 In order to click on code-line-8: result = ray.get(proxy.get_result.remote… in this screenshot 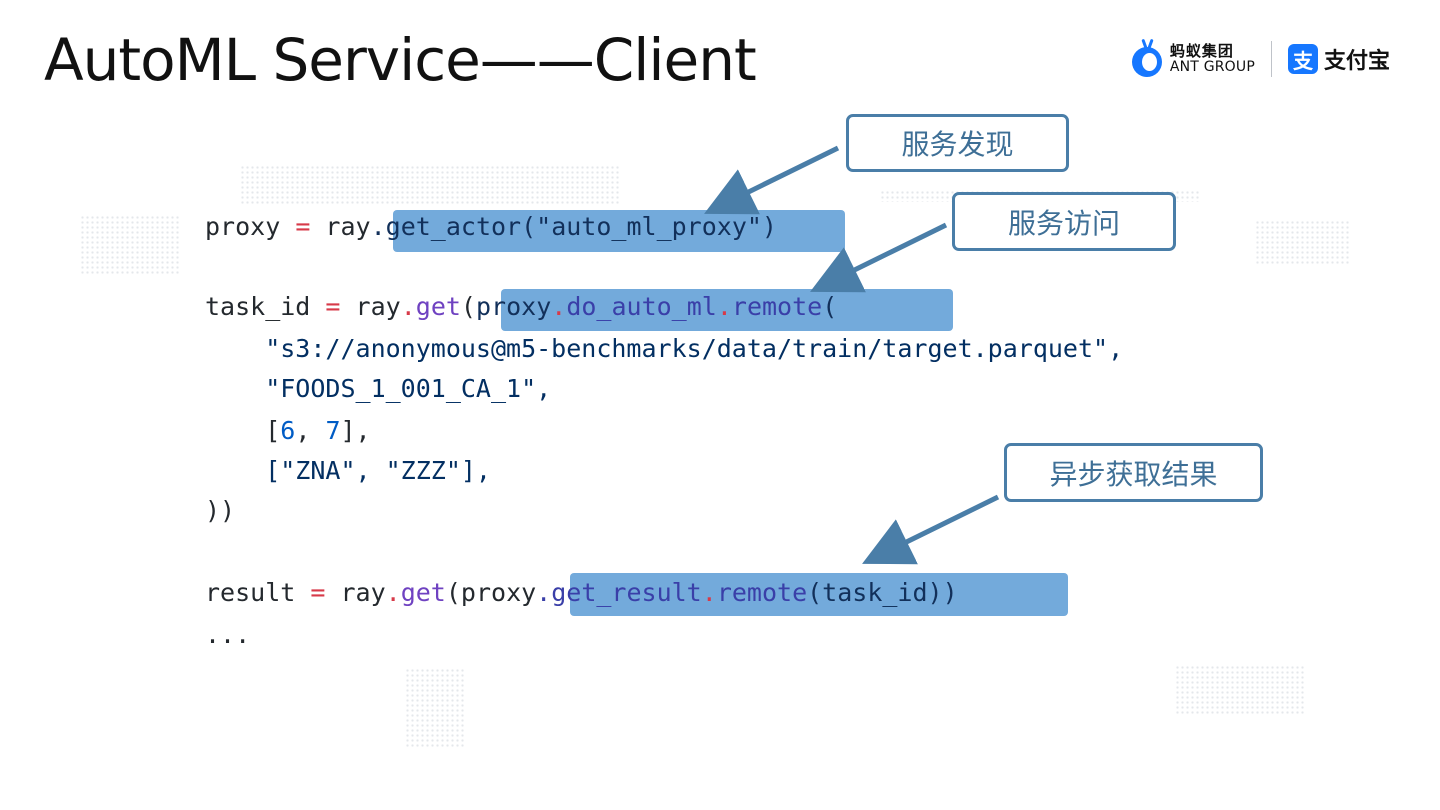, I will do `click(581, 592)`.